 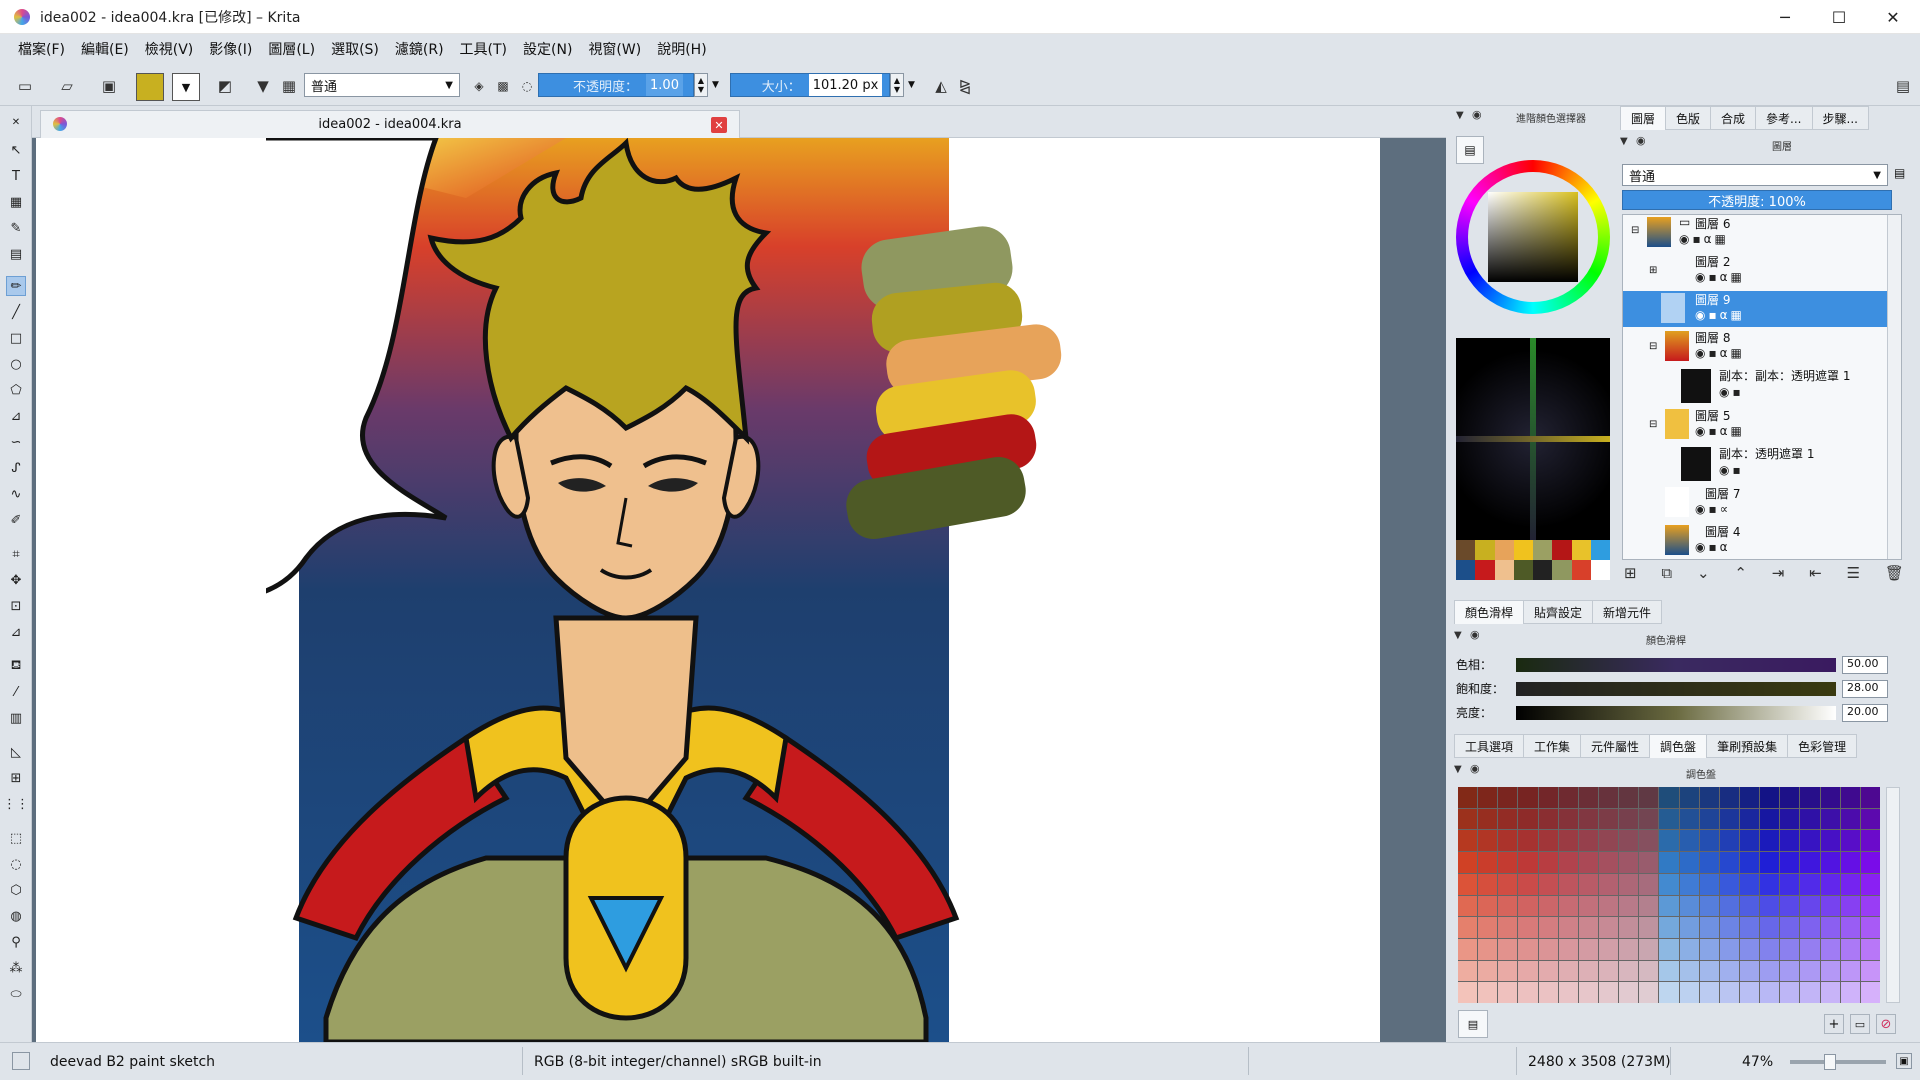 What do you see at coordinates (1762, 268) in the screenshot?
I see `layer-row: ⊞ 圖層 2 ◉▪α▦` at bounding box center [1762, 268].